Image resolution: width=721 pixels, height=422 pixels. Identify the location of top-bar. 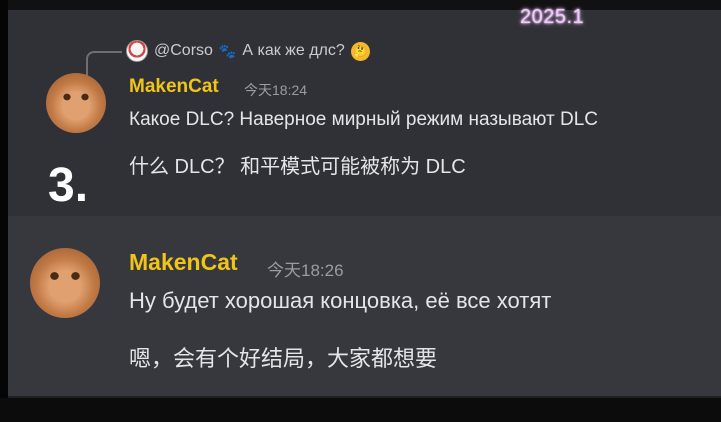
(360, 5).